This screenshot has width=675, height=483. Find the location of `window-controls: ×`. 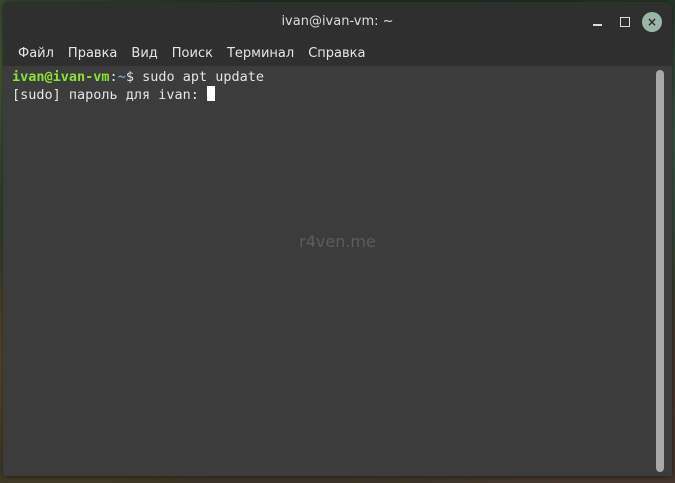

window-controls: × is located at coordinates (624, 22).